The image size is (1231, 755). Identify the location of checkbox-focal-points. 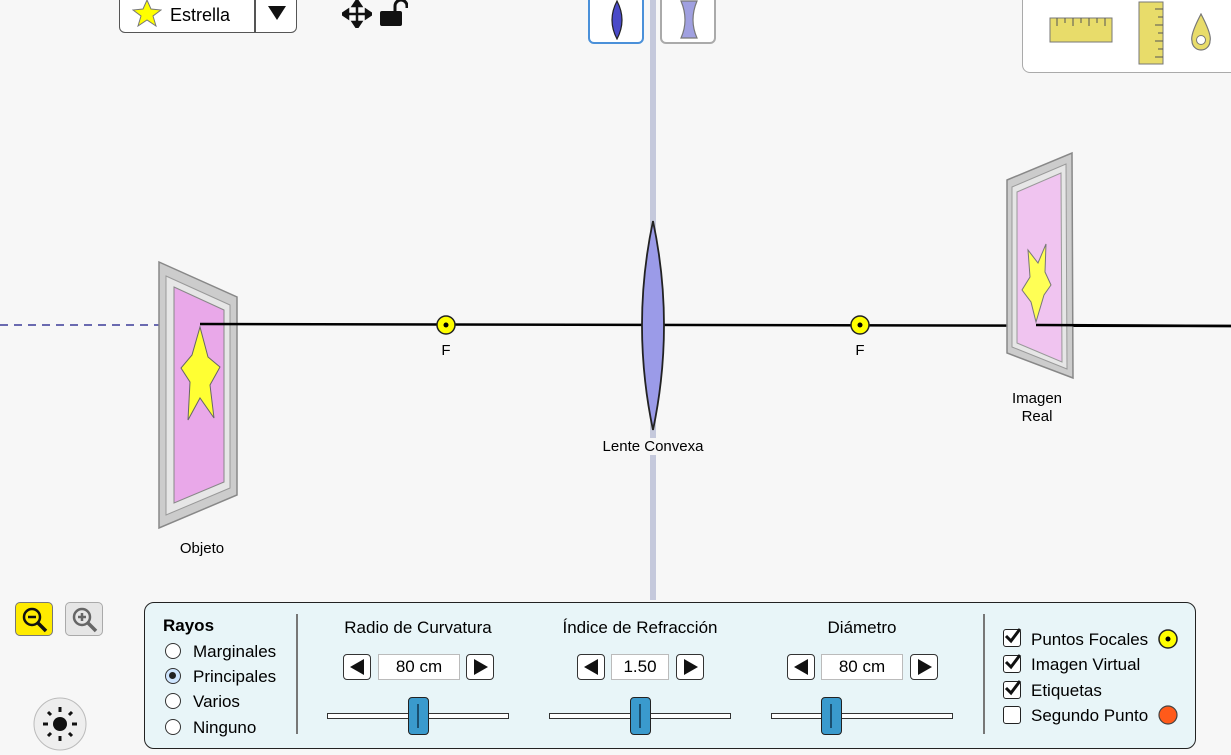
(1012, 637).